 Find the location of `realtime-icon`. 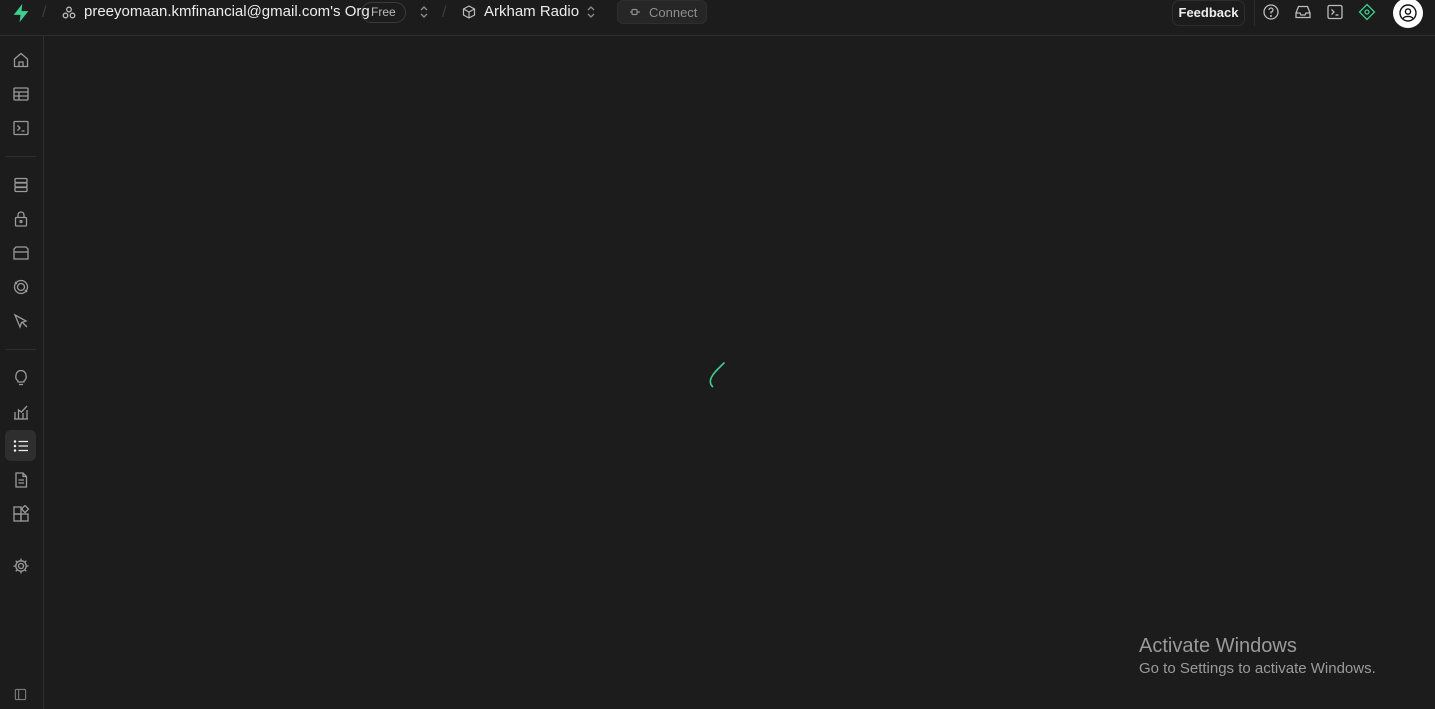

realtime-icon is located at coordinates (20, 286).